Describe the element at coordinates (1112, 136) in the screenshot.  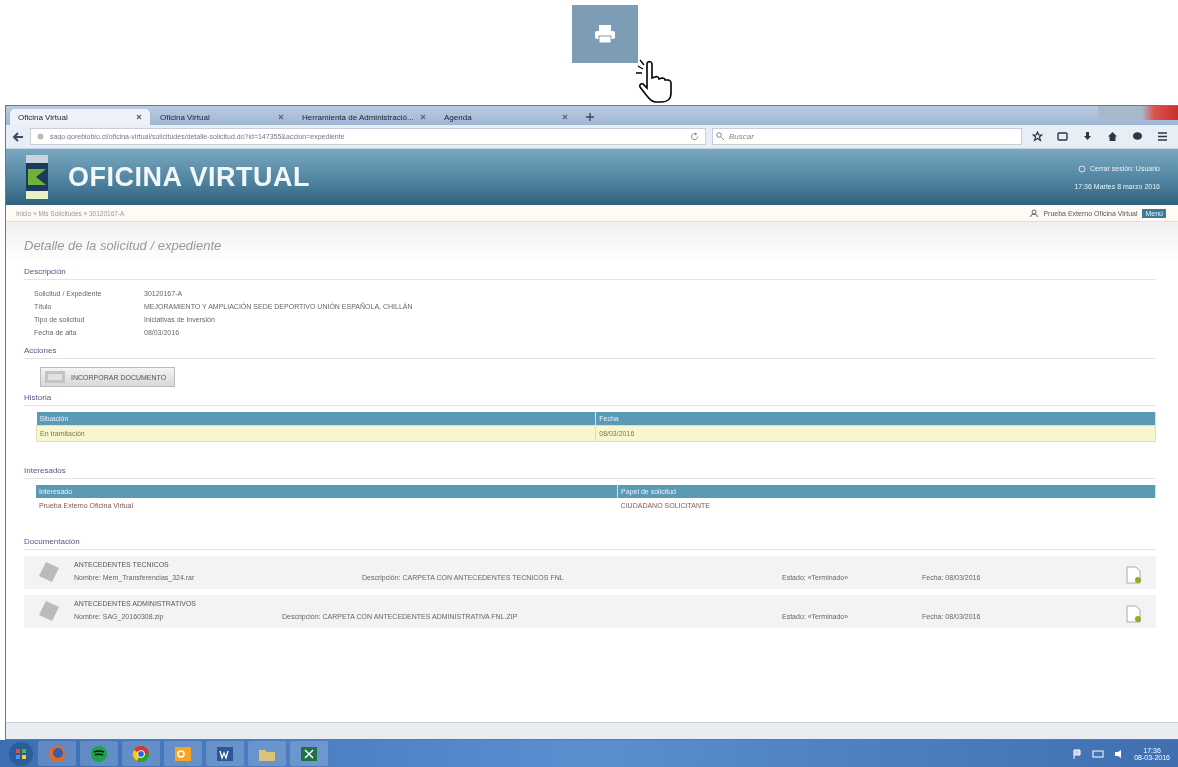
I see `home-icon` at that location.